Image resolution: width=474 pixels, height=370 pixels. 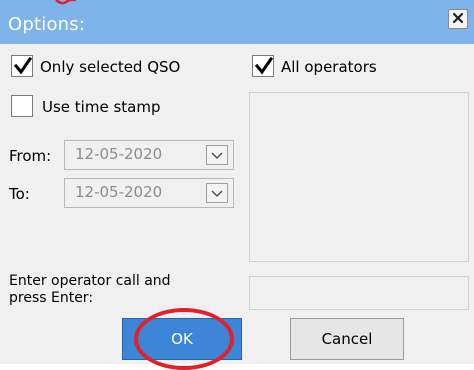 I want to click on from-date-value: 12-05-2020, so click(x=119, y=154).